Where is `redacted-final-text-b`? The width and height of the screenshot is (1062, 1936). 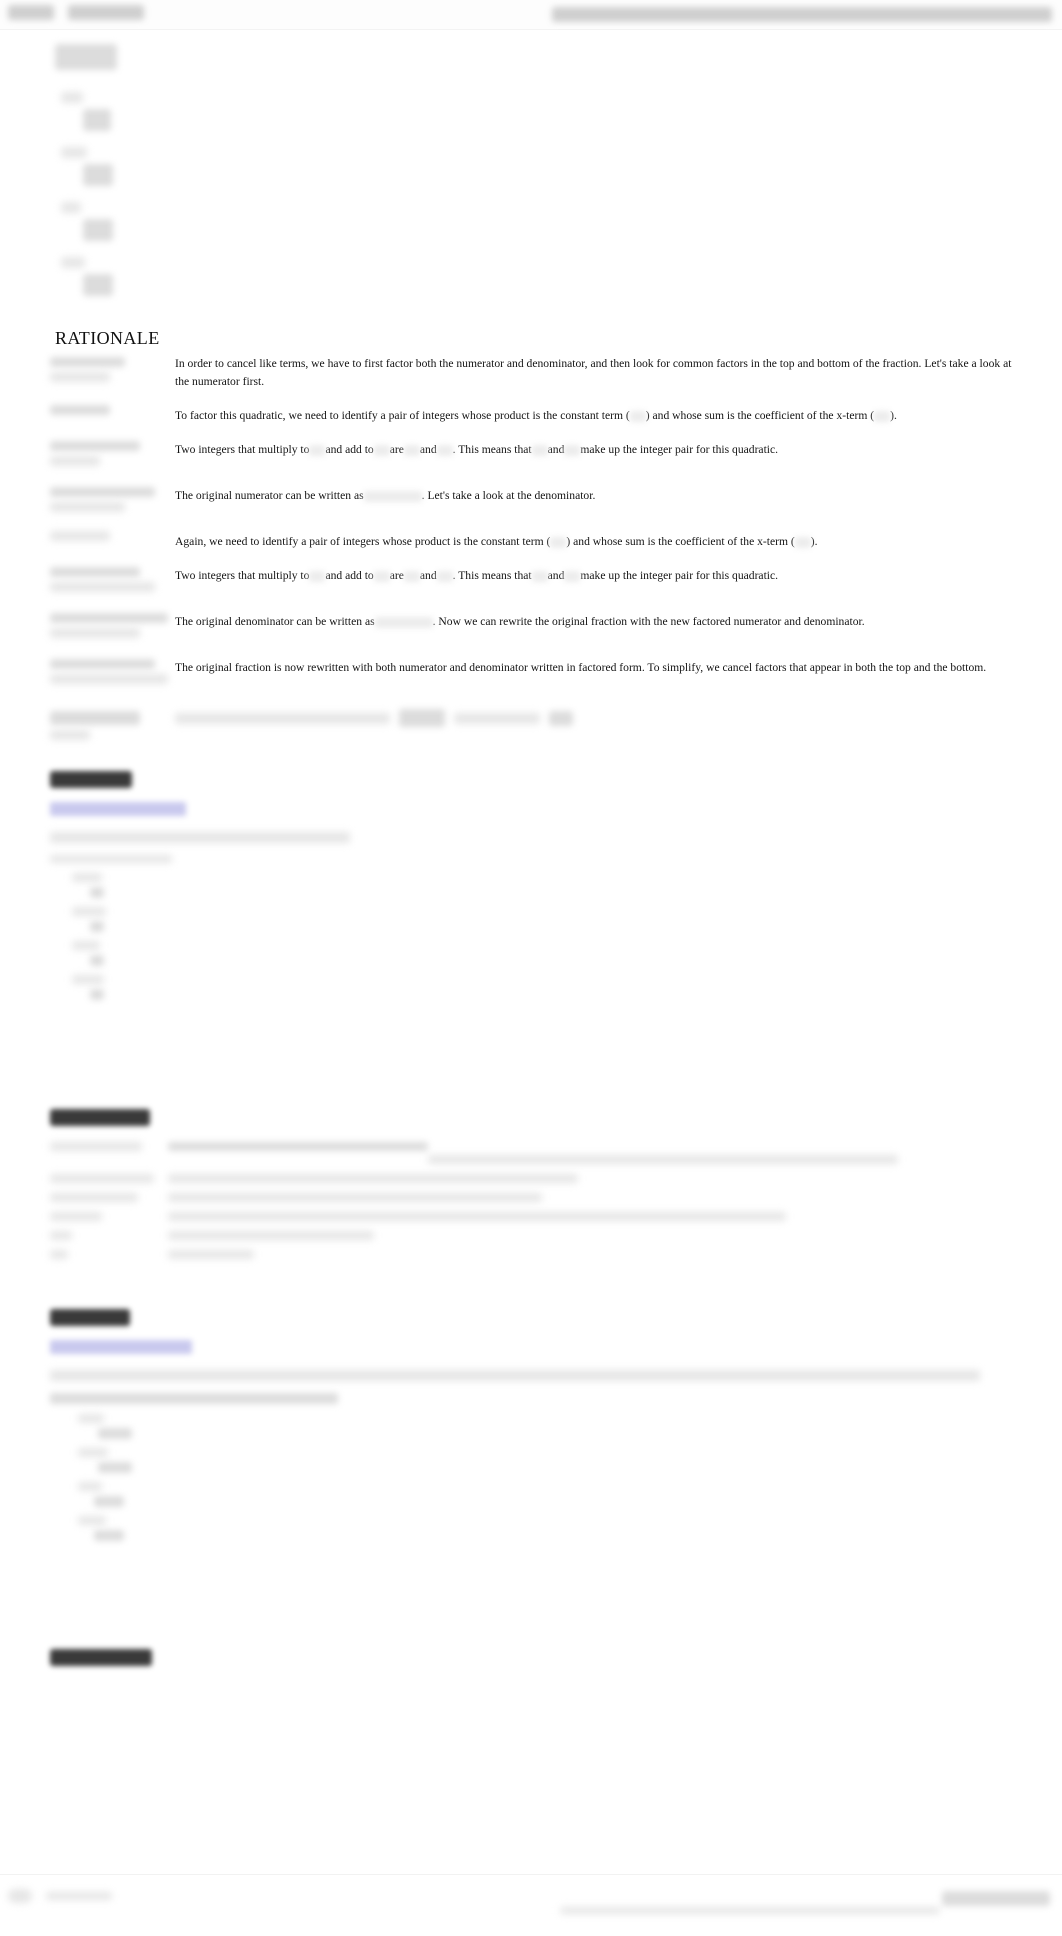
redacted-final-text-b is located at coordinates (496, 718).